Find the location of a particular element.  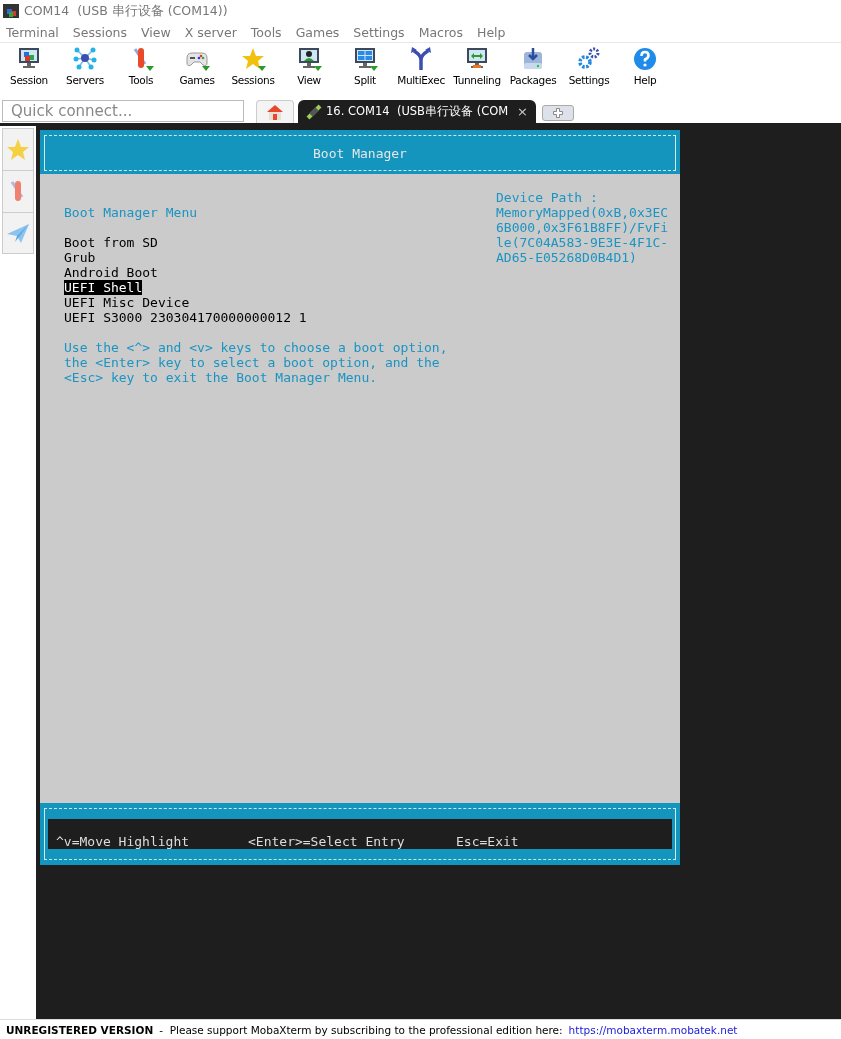

hotkey-hint: <Enter>=Select Entry is located at coordinates (327, 841).